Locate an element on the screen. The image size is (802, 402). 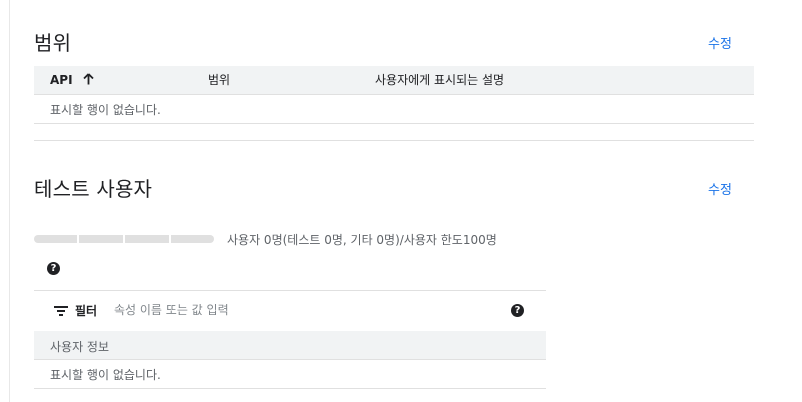
help-icon: ? is located at coordinates (53, 268).